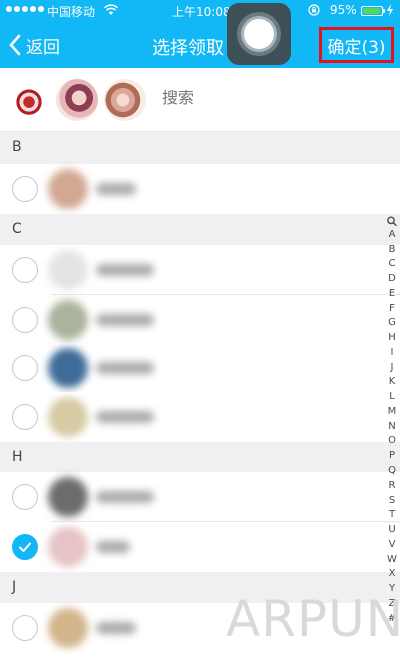  Describe the element at coordinates (200, 230) in the screenshot. I see `section-header-c: C` at that location.